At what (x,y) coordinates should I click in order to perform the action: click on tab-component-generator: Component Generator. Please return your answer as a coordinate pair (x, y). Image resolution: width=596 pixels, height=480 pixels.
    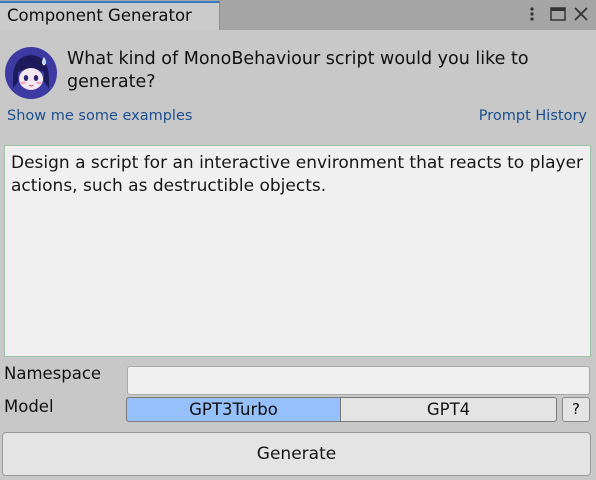
    Looking at the image, I should click on (110, 15).